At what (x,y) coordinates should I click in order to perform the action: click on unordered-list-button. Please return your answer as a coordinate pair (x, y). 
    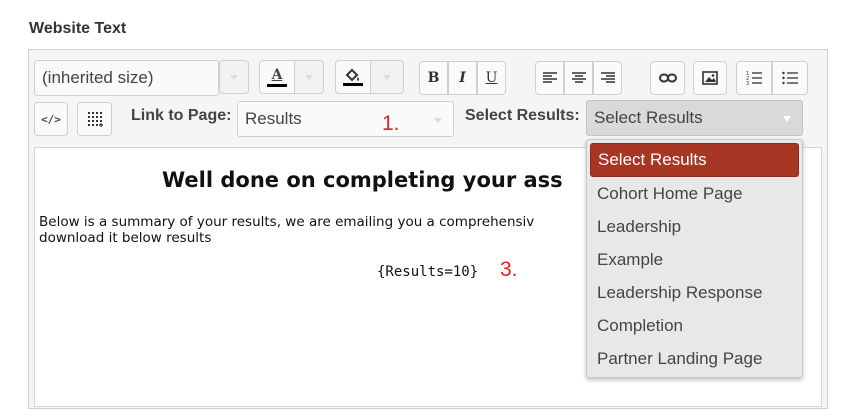
    Looking at the image, I should click on (790, 78).